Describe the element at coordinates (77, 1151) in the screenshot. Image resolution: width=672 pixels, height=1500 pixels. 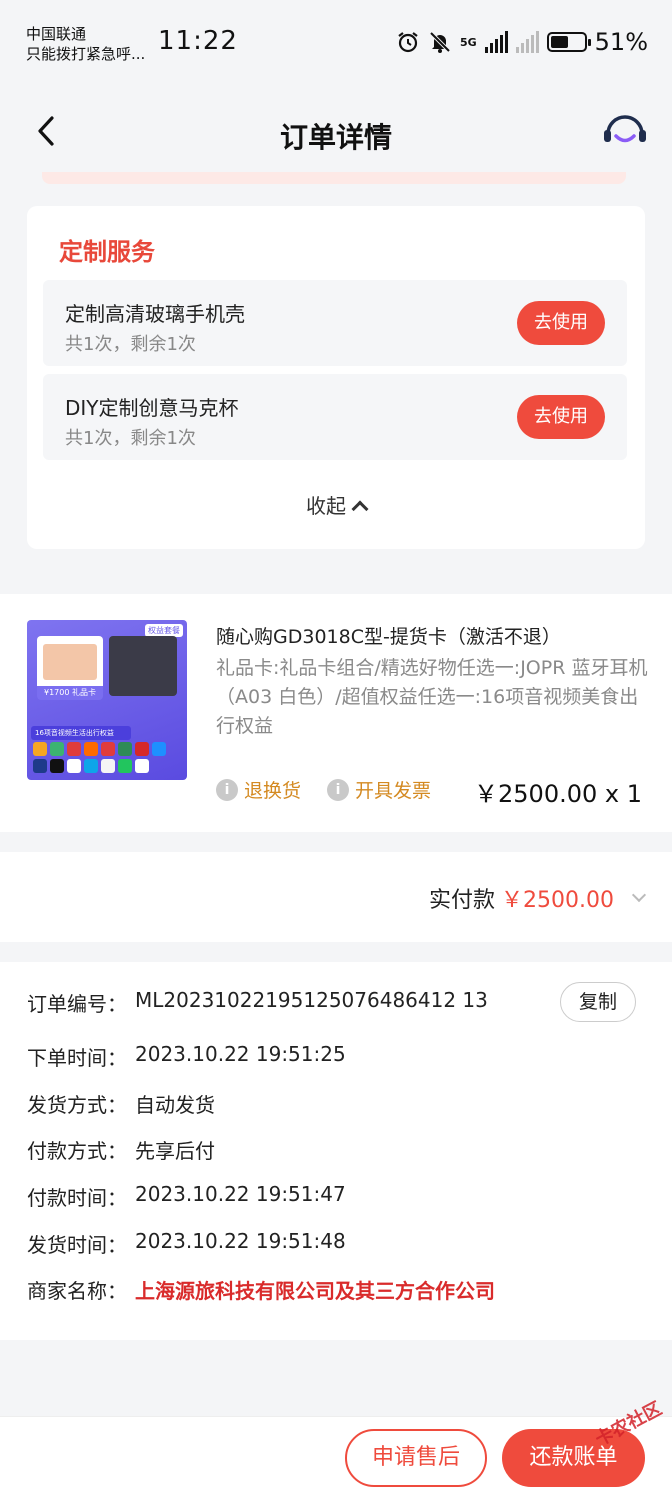
I see `info-key: 付款方式：` at that location.